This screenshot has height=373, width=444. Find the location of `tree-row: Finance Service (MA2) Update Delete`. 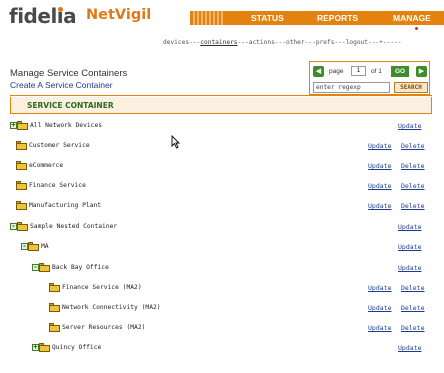

tree-row: Finance Service (MA2) Update Delete is located at coordinates (222, 288).